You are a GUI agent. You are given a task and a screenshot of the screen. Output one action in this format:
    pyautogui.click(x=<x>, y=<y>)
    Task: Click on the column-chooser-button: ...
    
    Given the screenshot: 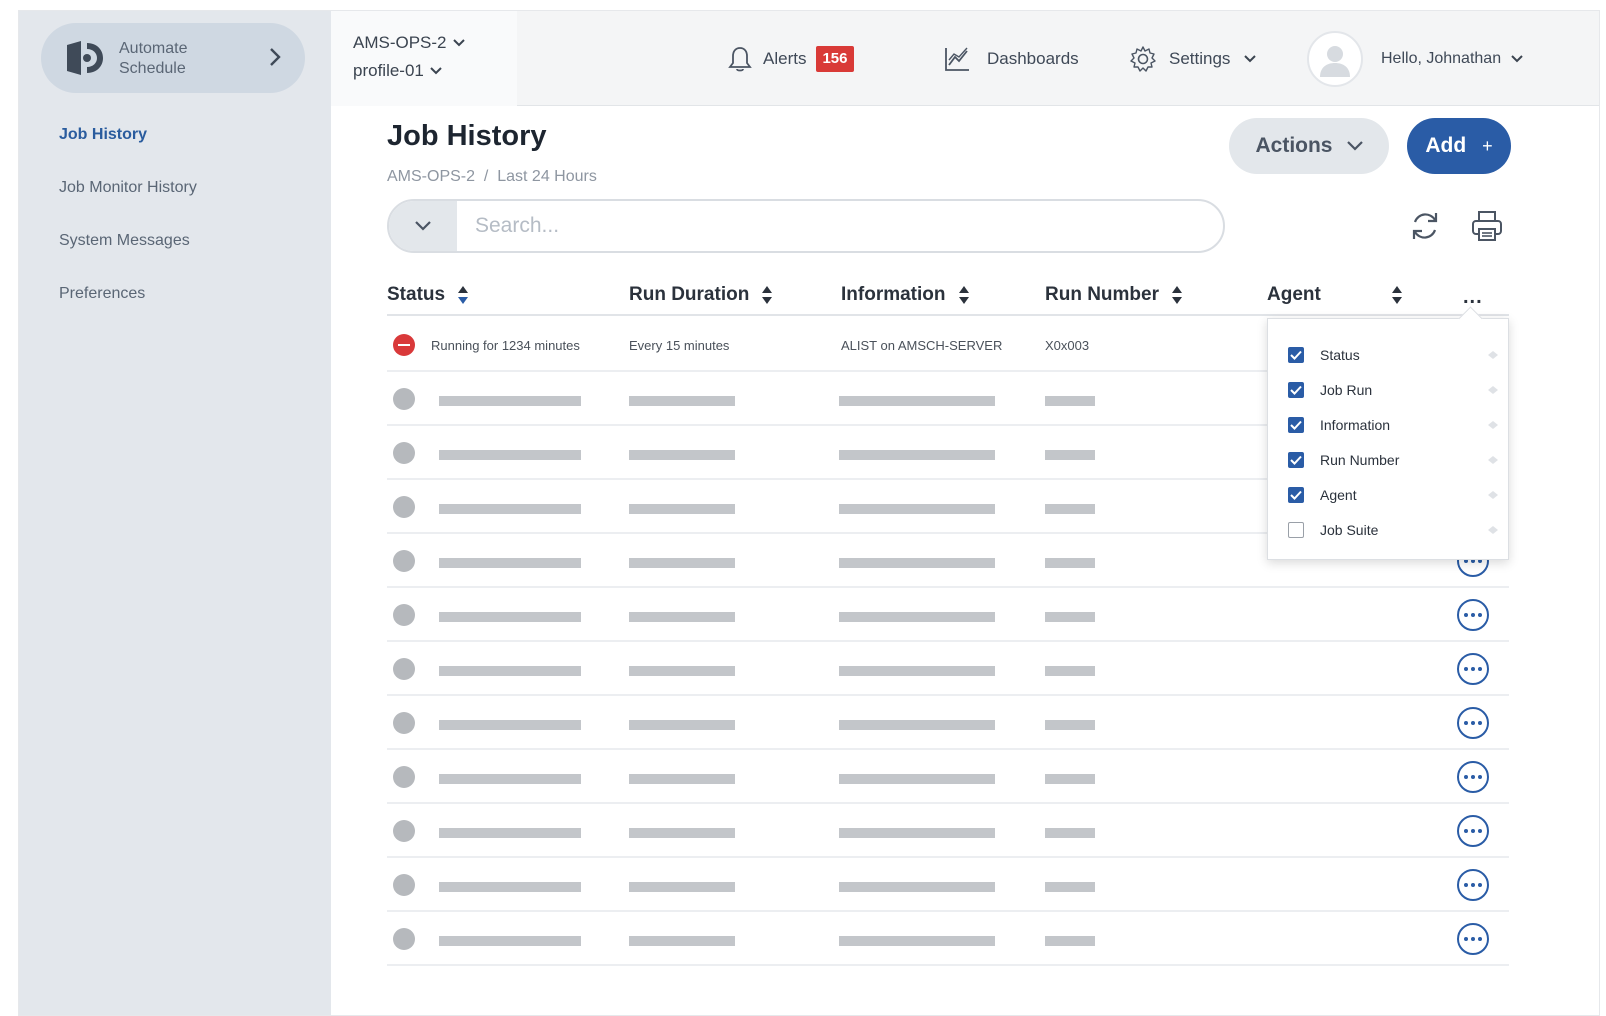 What is the action you would take?
    pyautogui.click(x=1473, y=297)
    